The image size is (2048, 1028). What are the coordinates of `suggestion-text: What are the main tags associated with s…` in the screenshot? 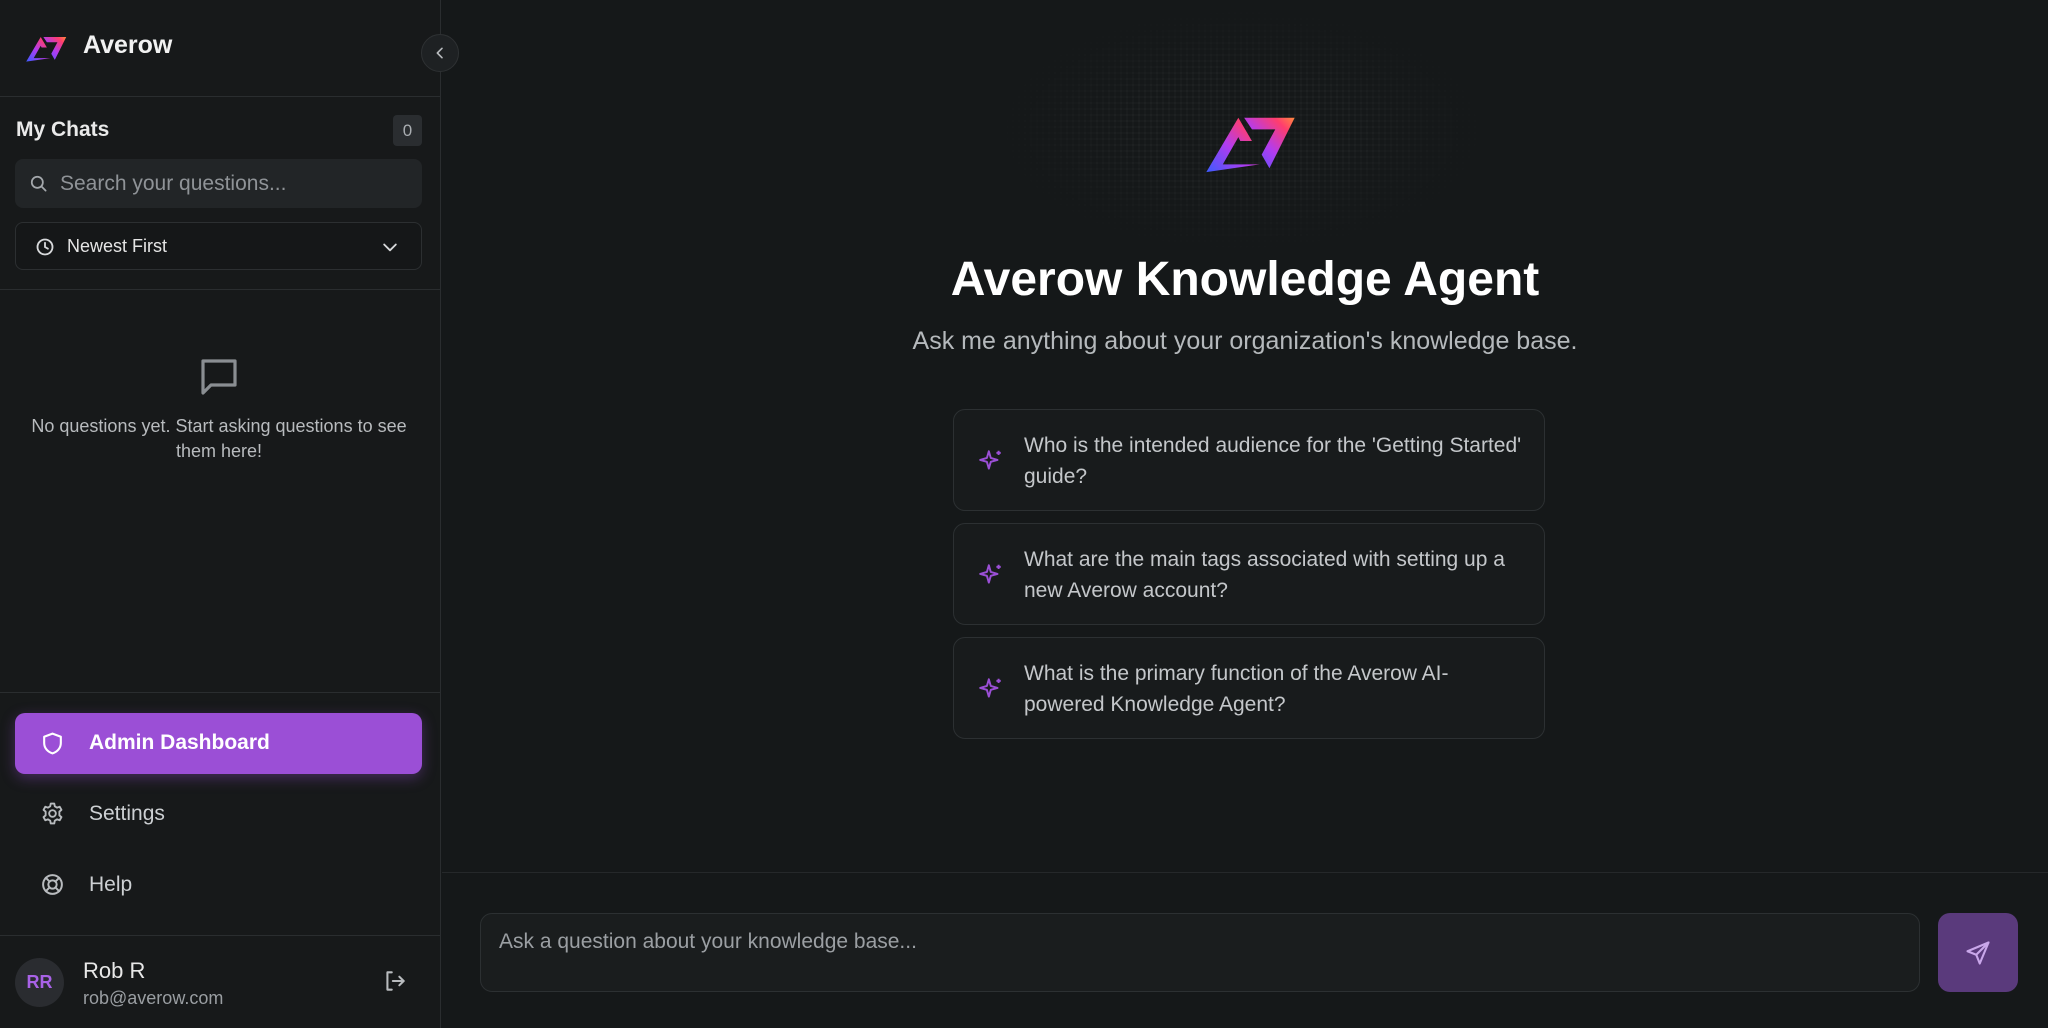 It's located at (1264, 575).